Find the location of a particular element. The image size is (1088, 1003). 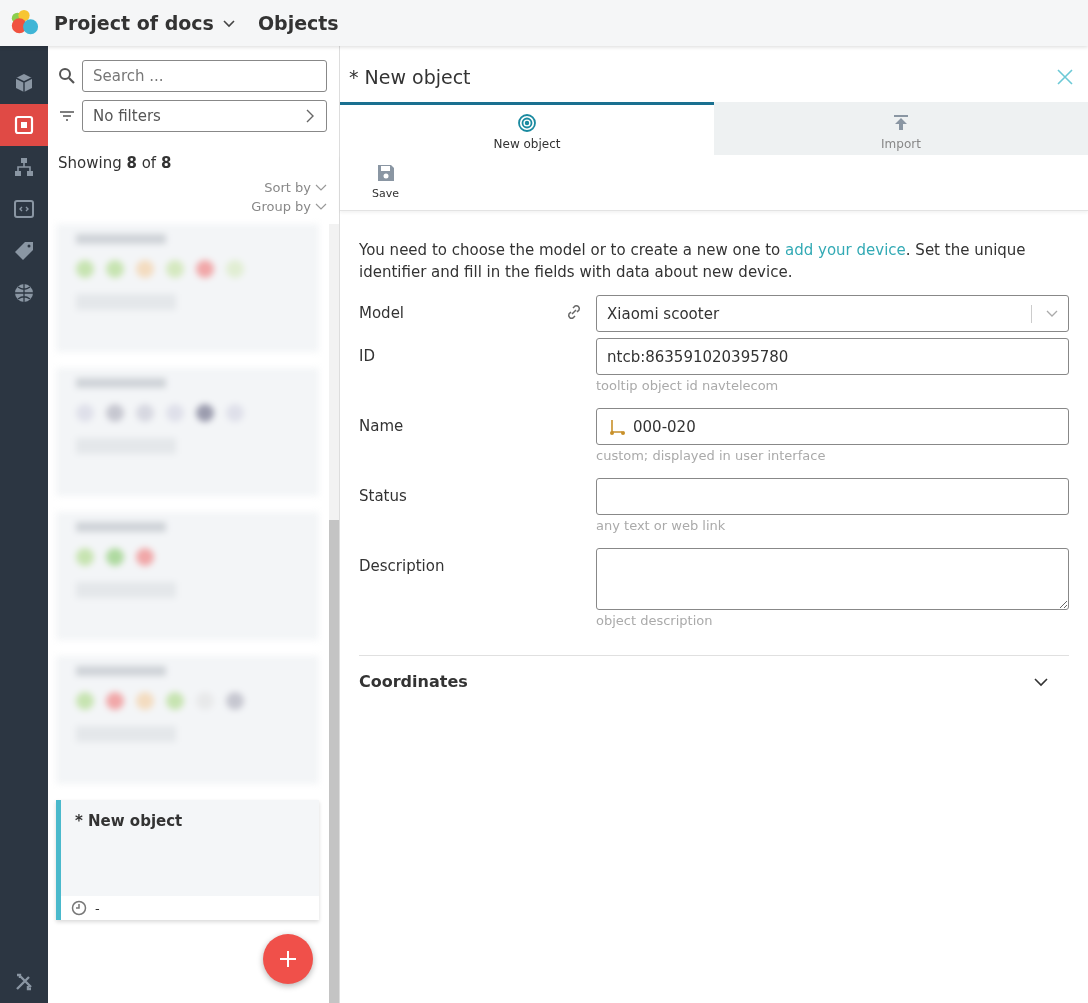

target-nav-item is located at coordinates (24, 125).